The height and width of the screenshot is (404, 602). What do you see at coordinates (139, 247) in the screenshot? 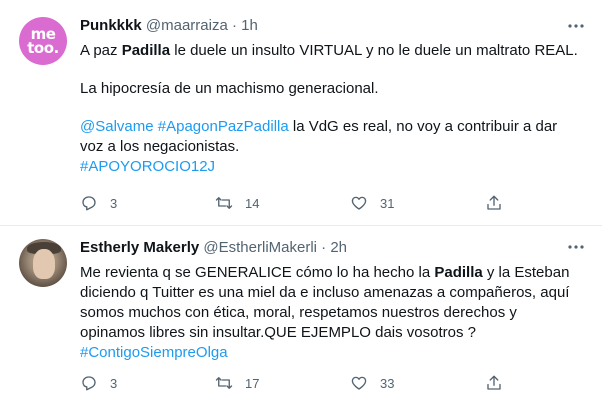
I see `display-name: Estherly Makerly` at bounding box center [139, 247].